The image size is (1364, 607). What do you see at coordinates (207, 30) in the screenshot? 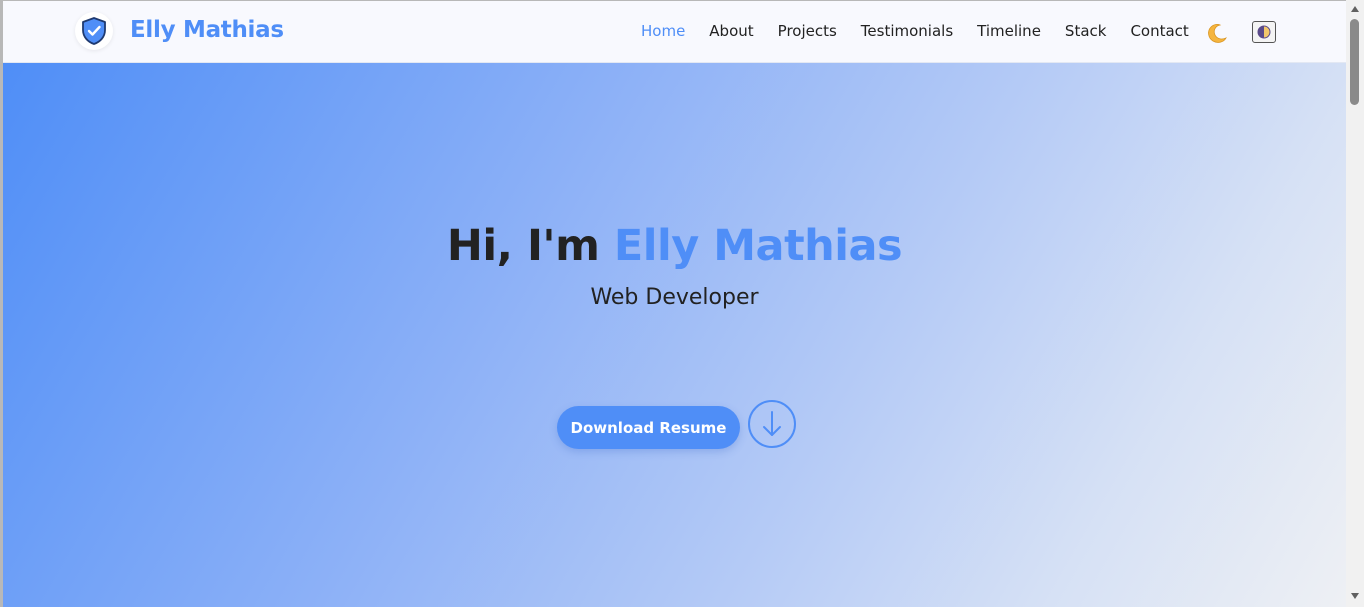
I see `brand-name: Elly Mathias` at bounding box center [207, 30].